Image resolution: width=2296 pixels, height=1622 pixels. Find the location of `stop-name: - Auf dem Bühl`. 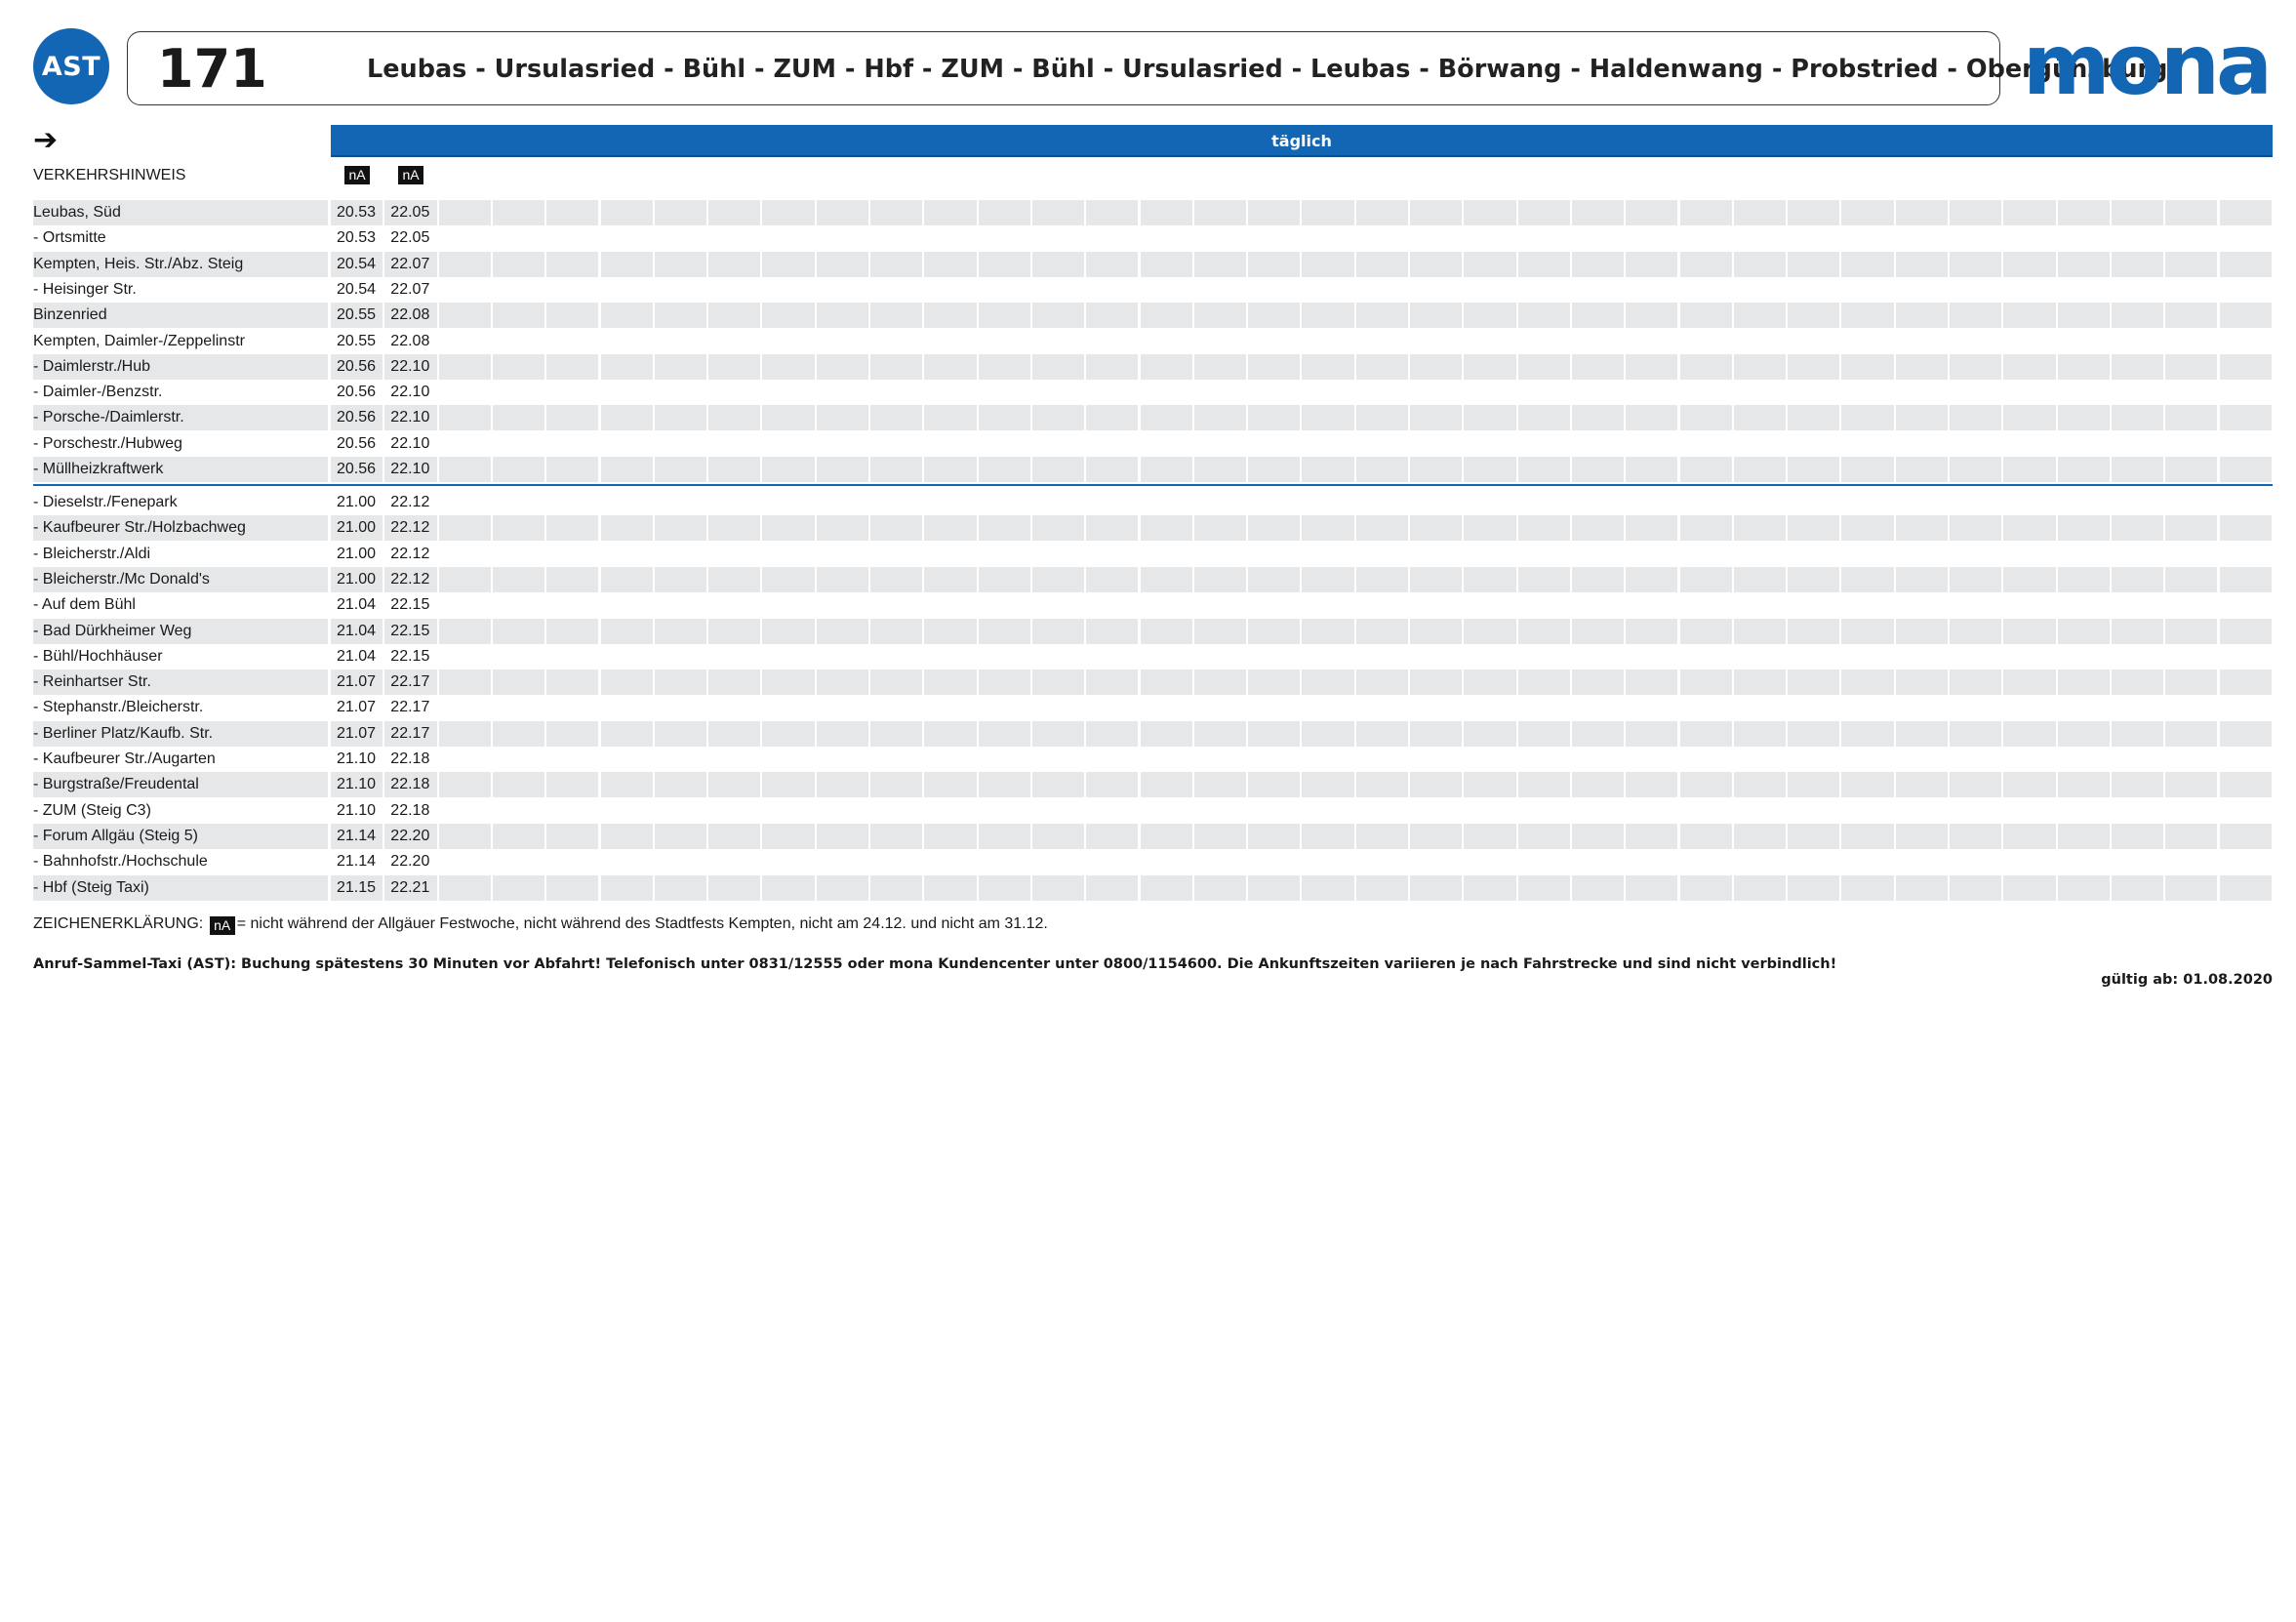

stop-name: - Auf dem Bühl is located at coordinates (84, 605).